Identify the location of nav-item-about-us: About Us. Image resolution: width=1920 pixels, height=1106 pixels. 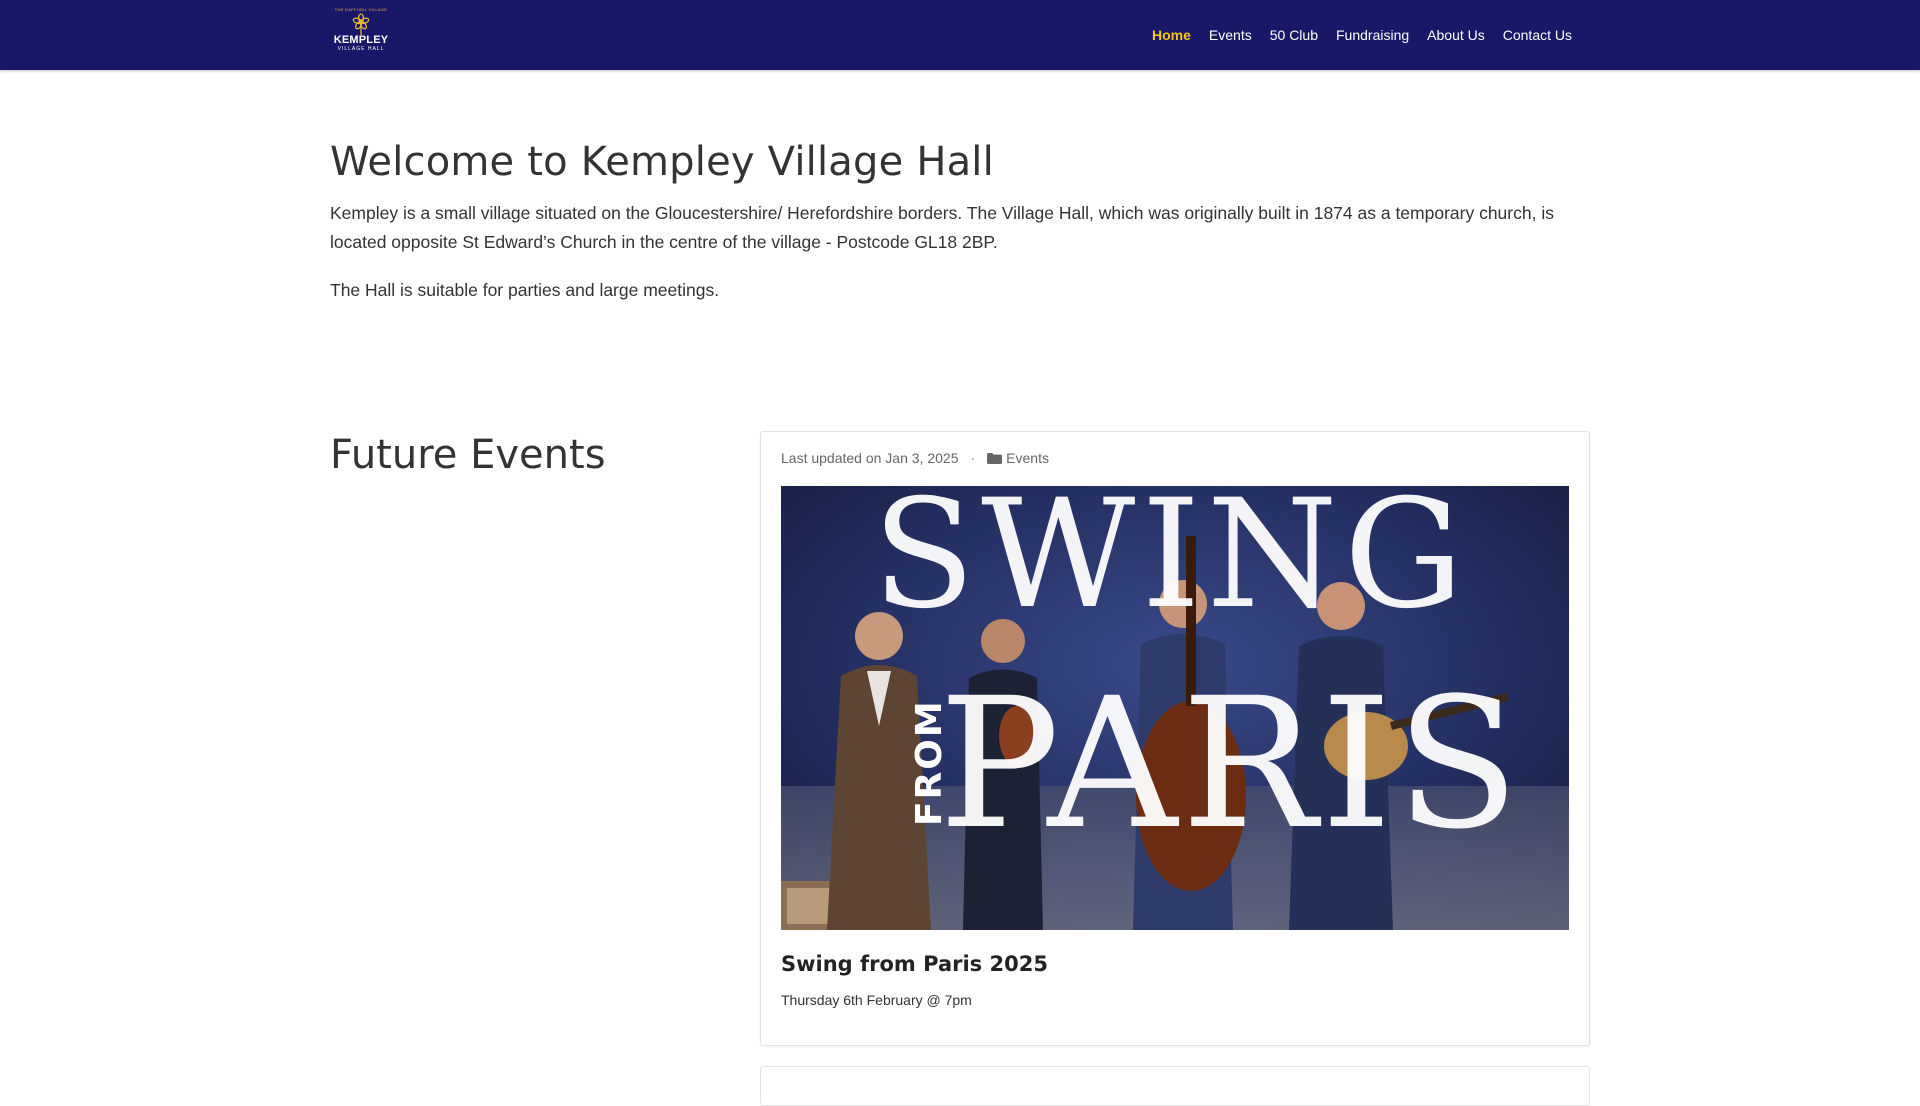
(1456, 35).